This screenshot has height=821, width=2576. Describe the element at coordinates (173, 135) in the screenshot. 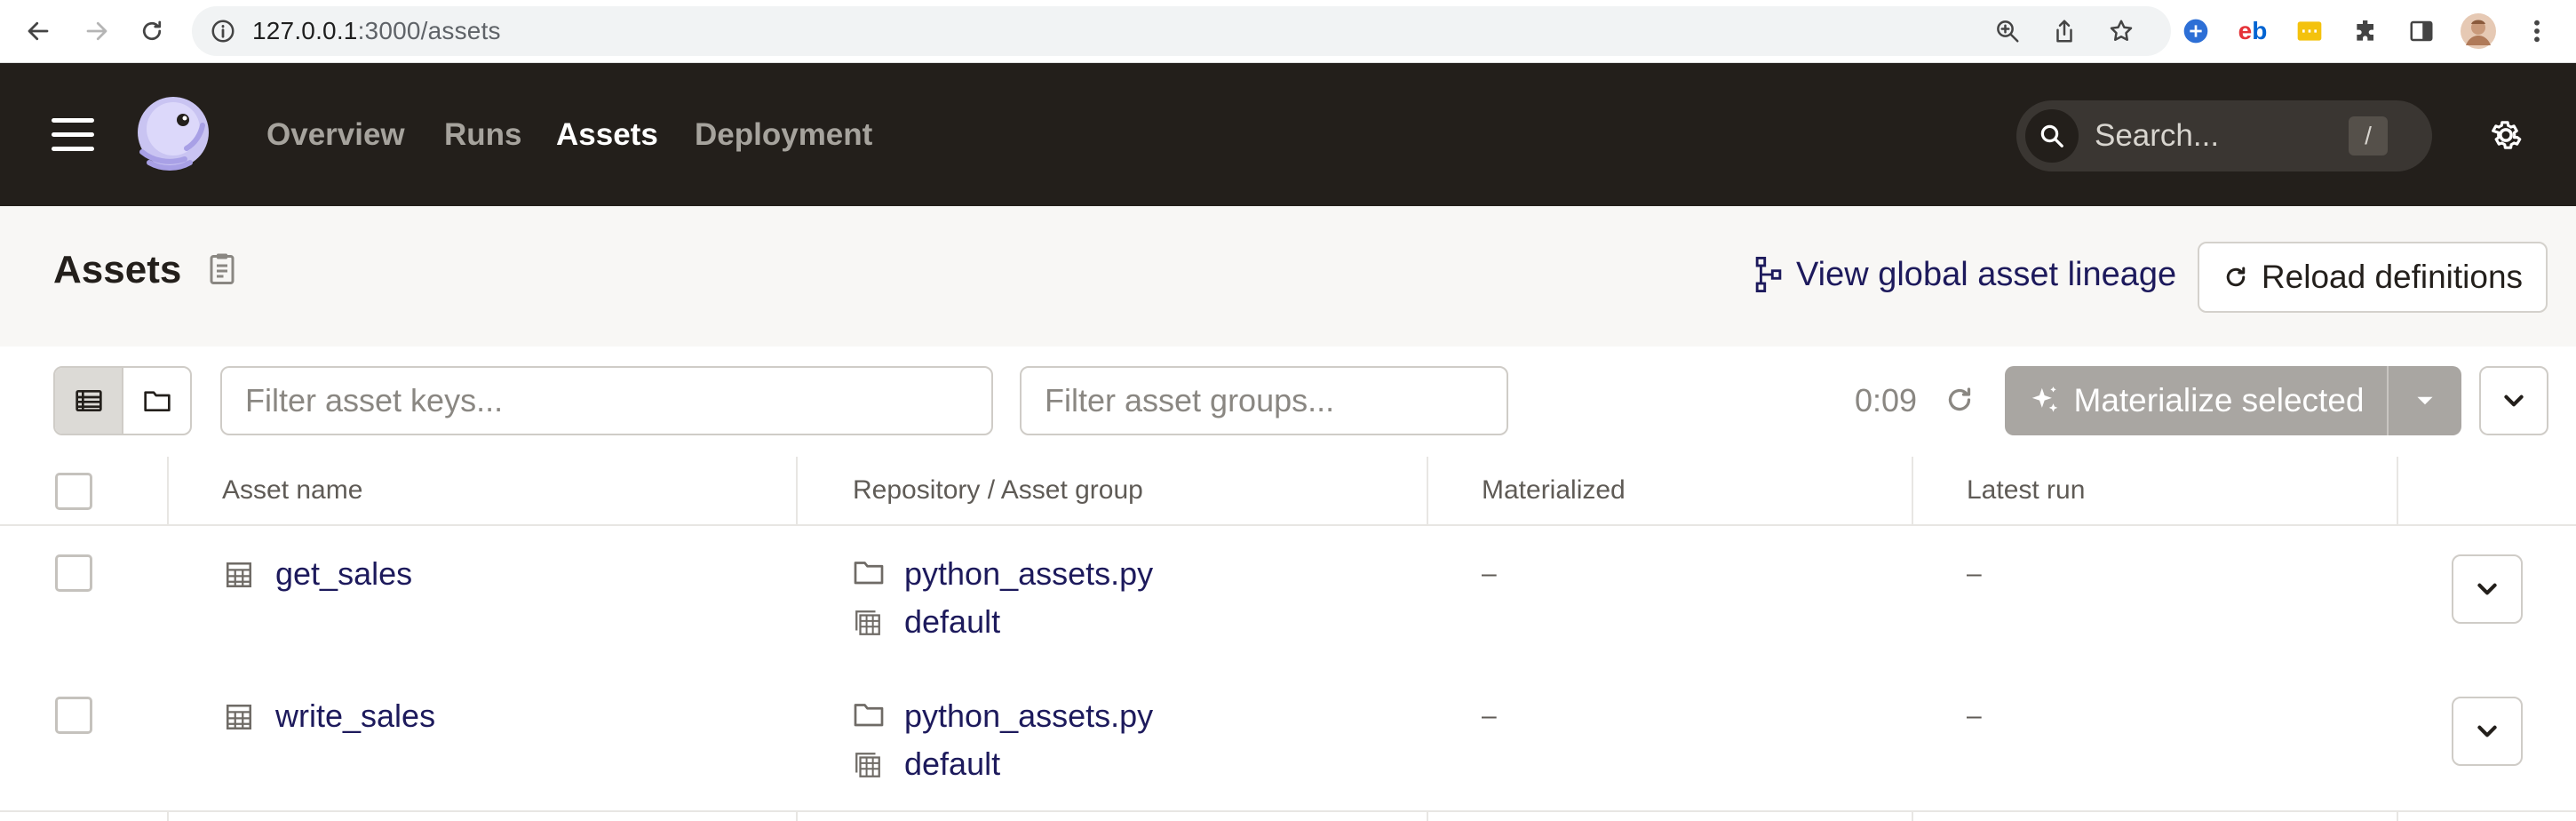

I see `dagster-logo` at that location.